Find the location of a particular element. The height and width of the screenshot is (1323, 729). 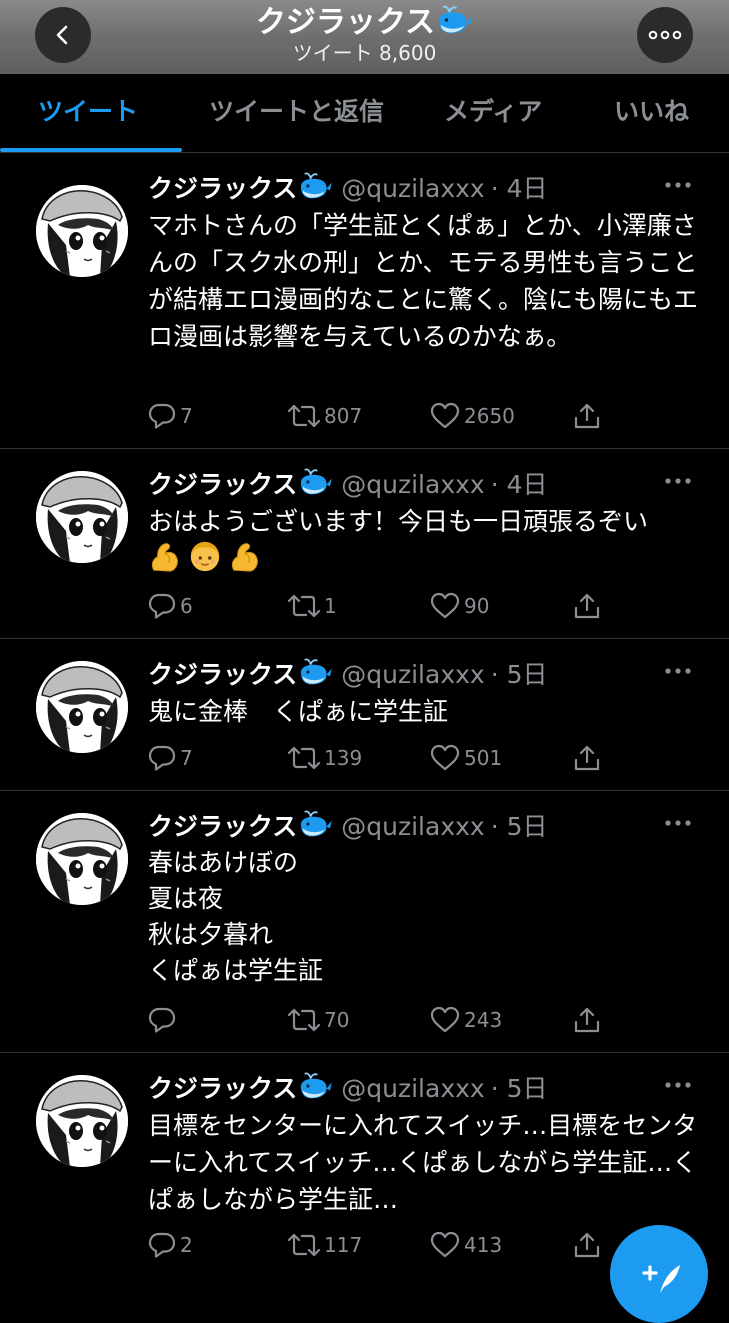

profile-tabs: ツイート ツイートと返信 メディア いいね is located at coordinates (364, 113).